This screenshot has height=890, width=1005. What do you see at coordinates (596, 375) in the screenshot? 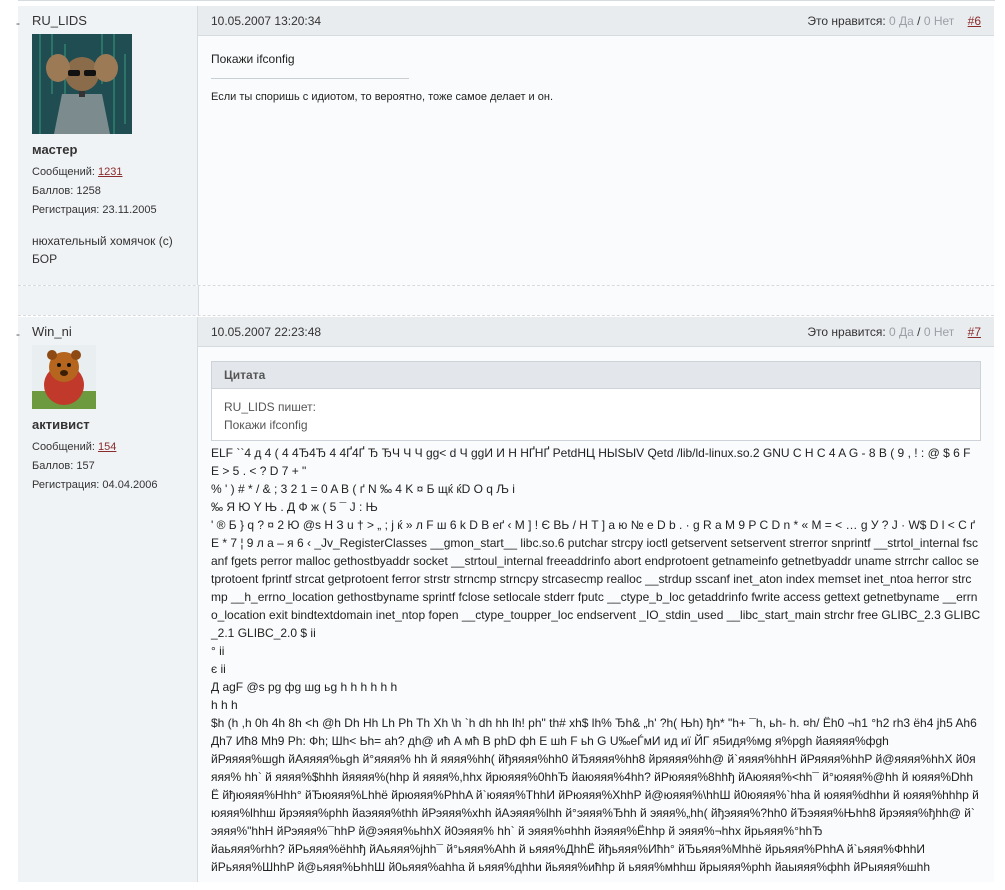
I see `quote-title: Цитата` at bounding box center [596, 375].